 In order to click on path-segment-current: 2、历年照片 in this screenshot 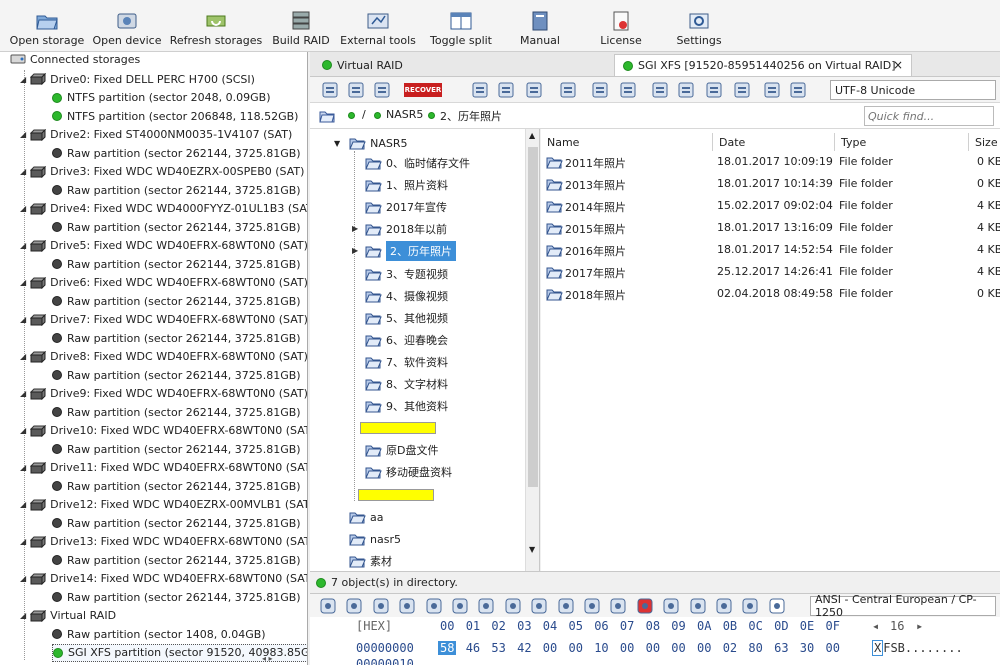, I will do `click(471, 116)`.